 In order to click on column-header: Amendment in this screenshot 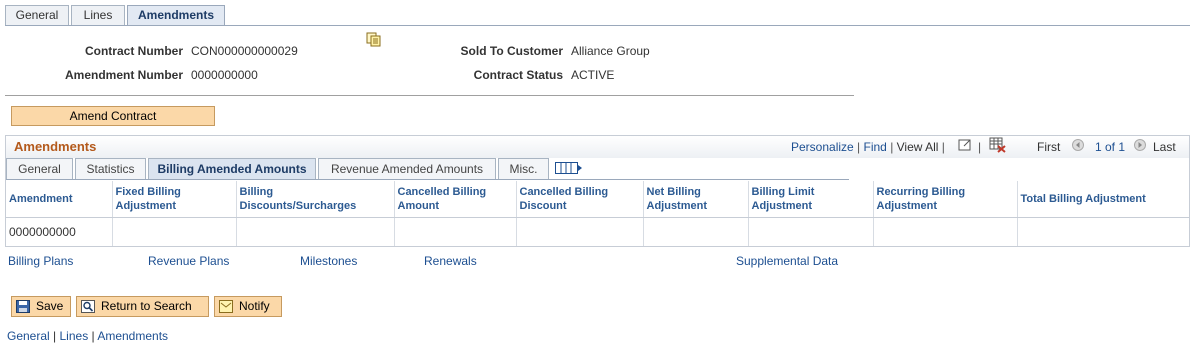, I will do `click(59, 199)`.